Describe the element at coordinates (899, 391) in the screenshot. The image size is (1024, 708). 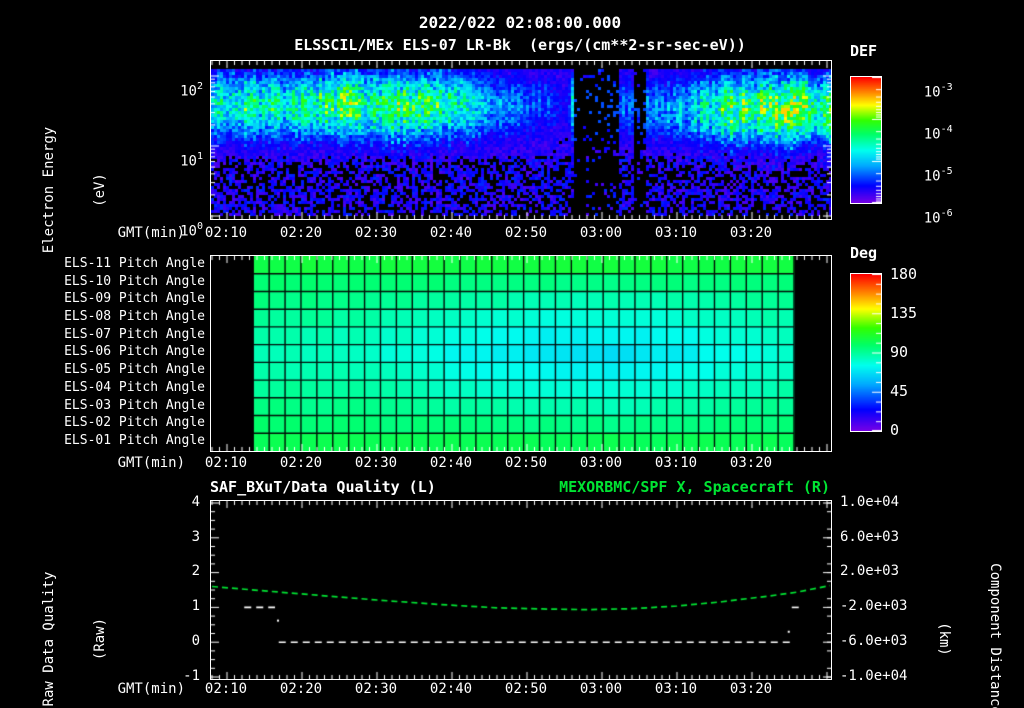
I see `deg-tick-45: 45` at that location.